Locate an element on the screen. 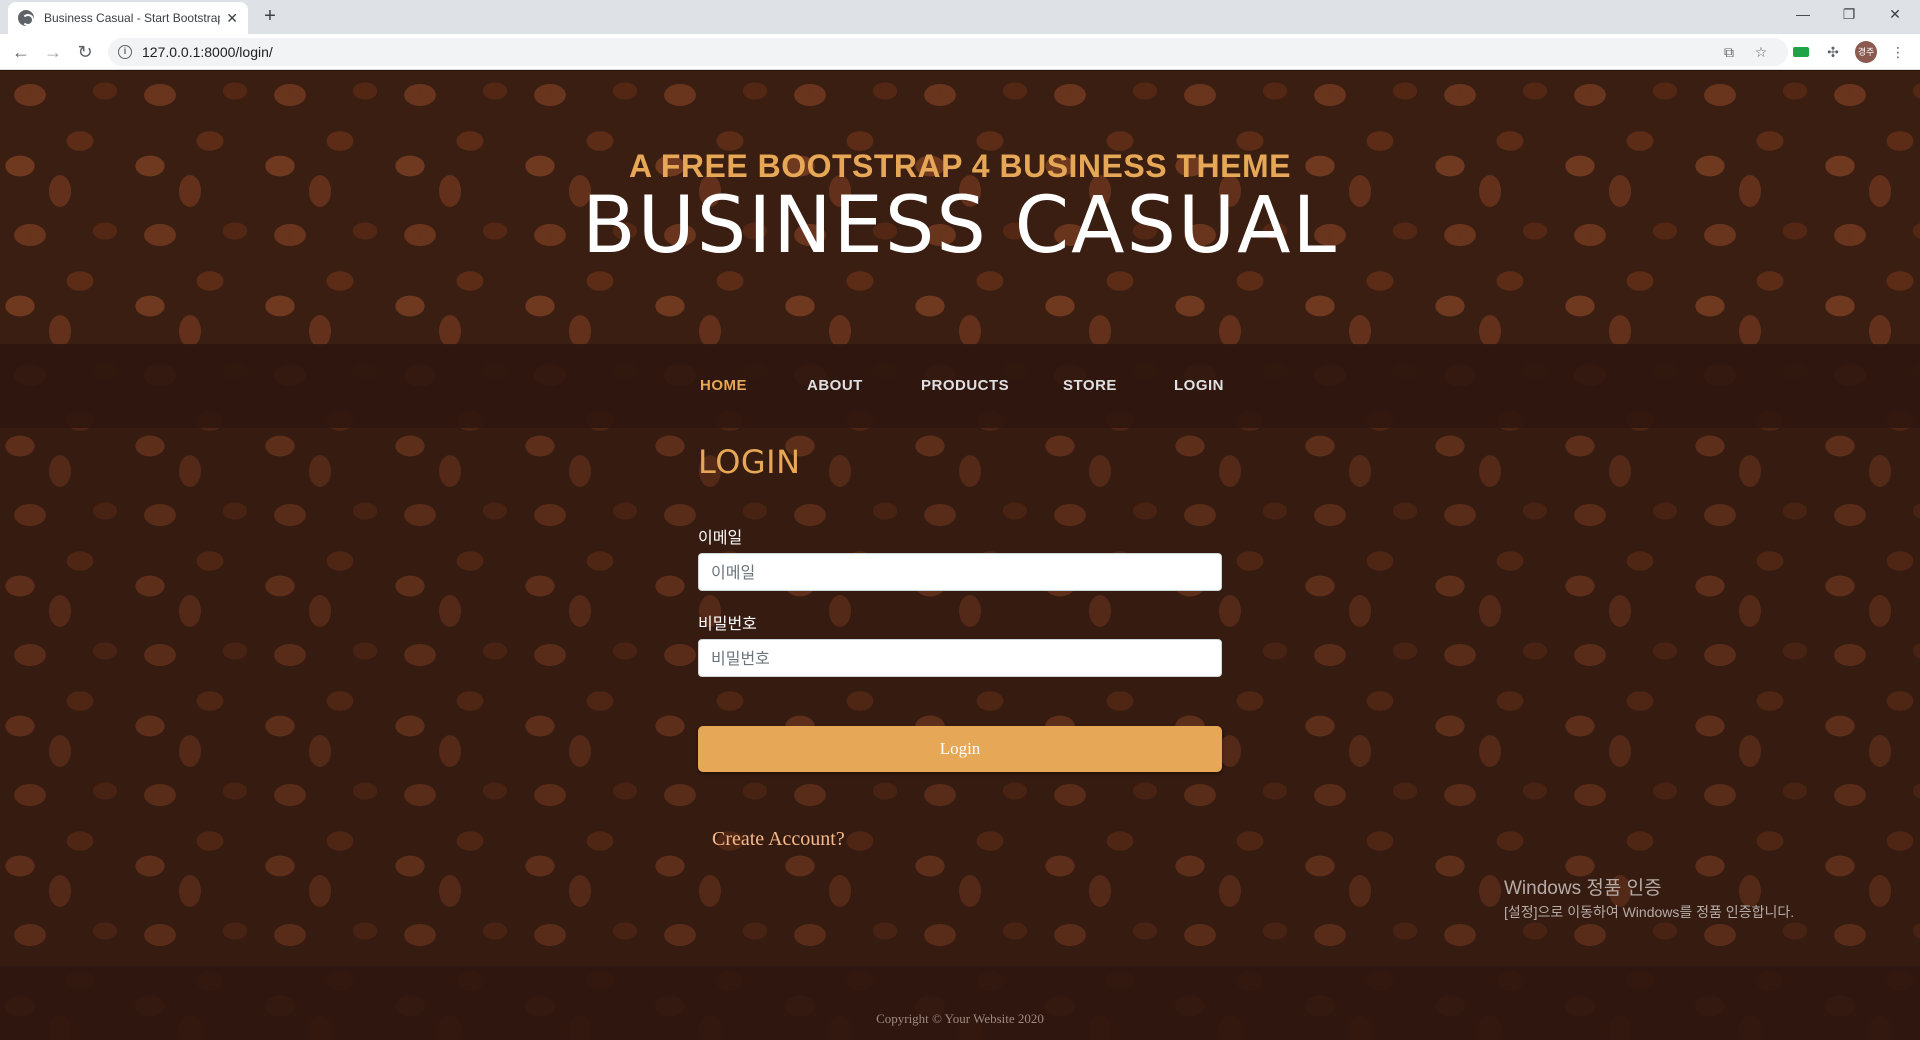 This screenshot has width=1920, height=1040. email-label: 이메일 is located at coordinates (720, 538).